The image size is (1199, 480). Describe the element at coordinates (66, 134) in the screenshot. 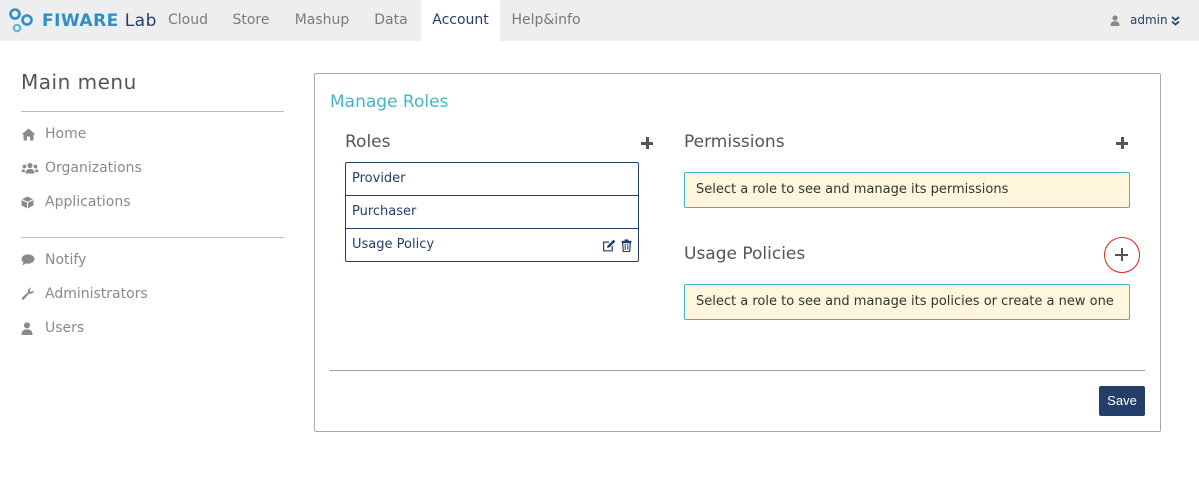

I see `sidebar-item-label: Home` at that location.